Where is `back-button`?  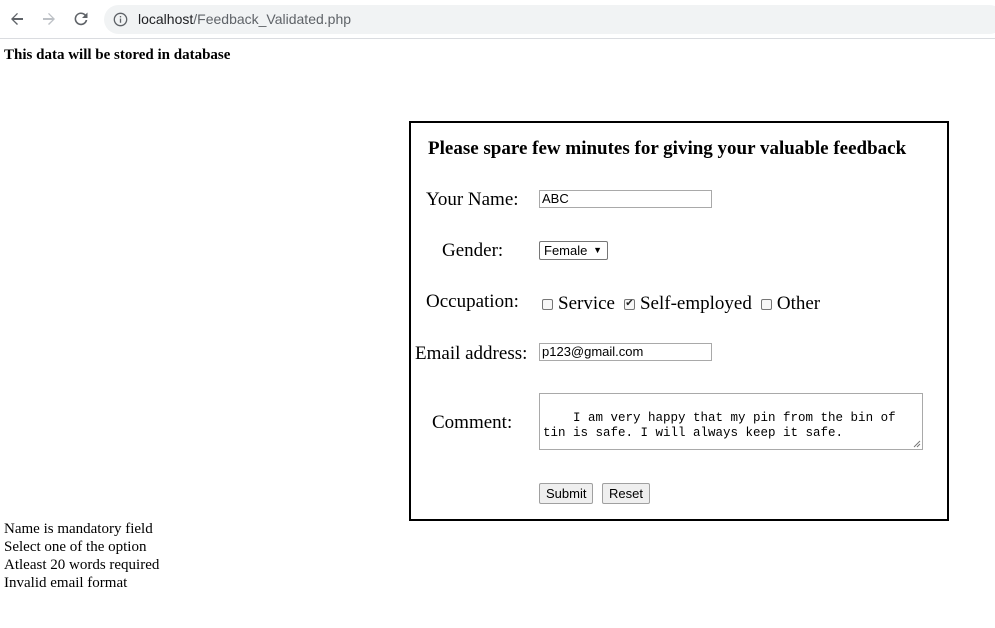 back-button is located at coordinates (17, 19).